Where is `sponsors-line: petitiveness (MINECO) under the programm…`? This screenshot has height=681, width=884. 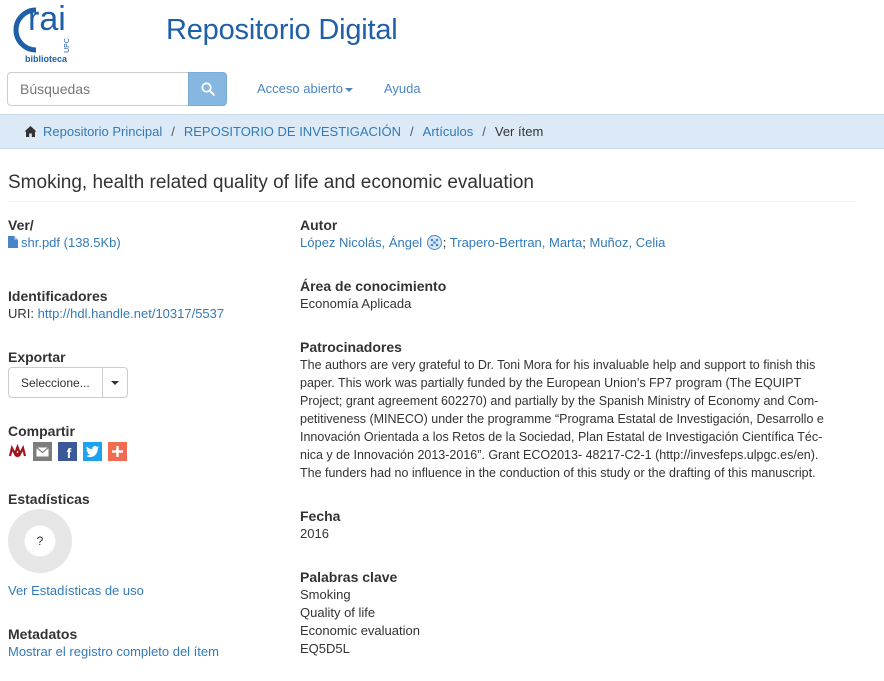
sponsors-line: petitiveness (MINECO) under the programm… is located at coordinates (562, 419).